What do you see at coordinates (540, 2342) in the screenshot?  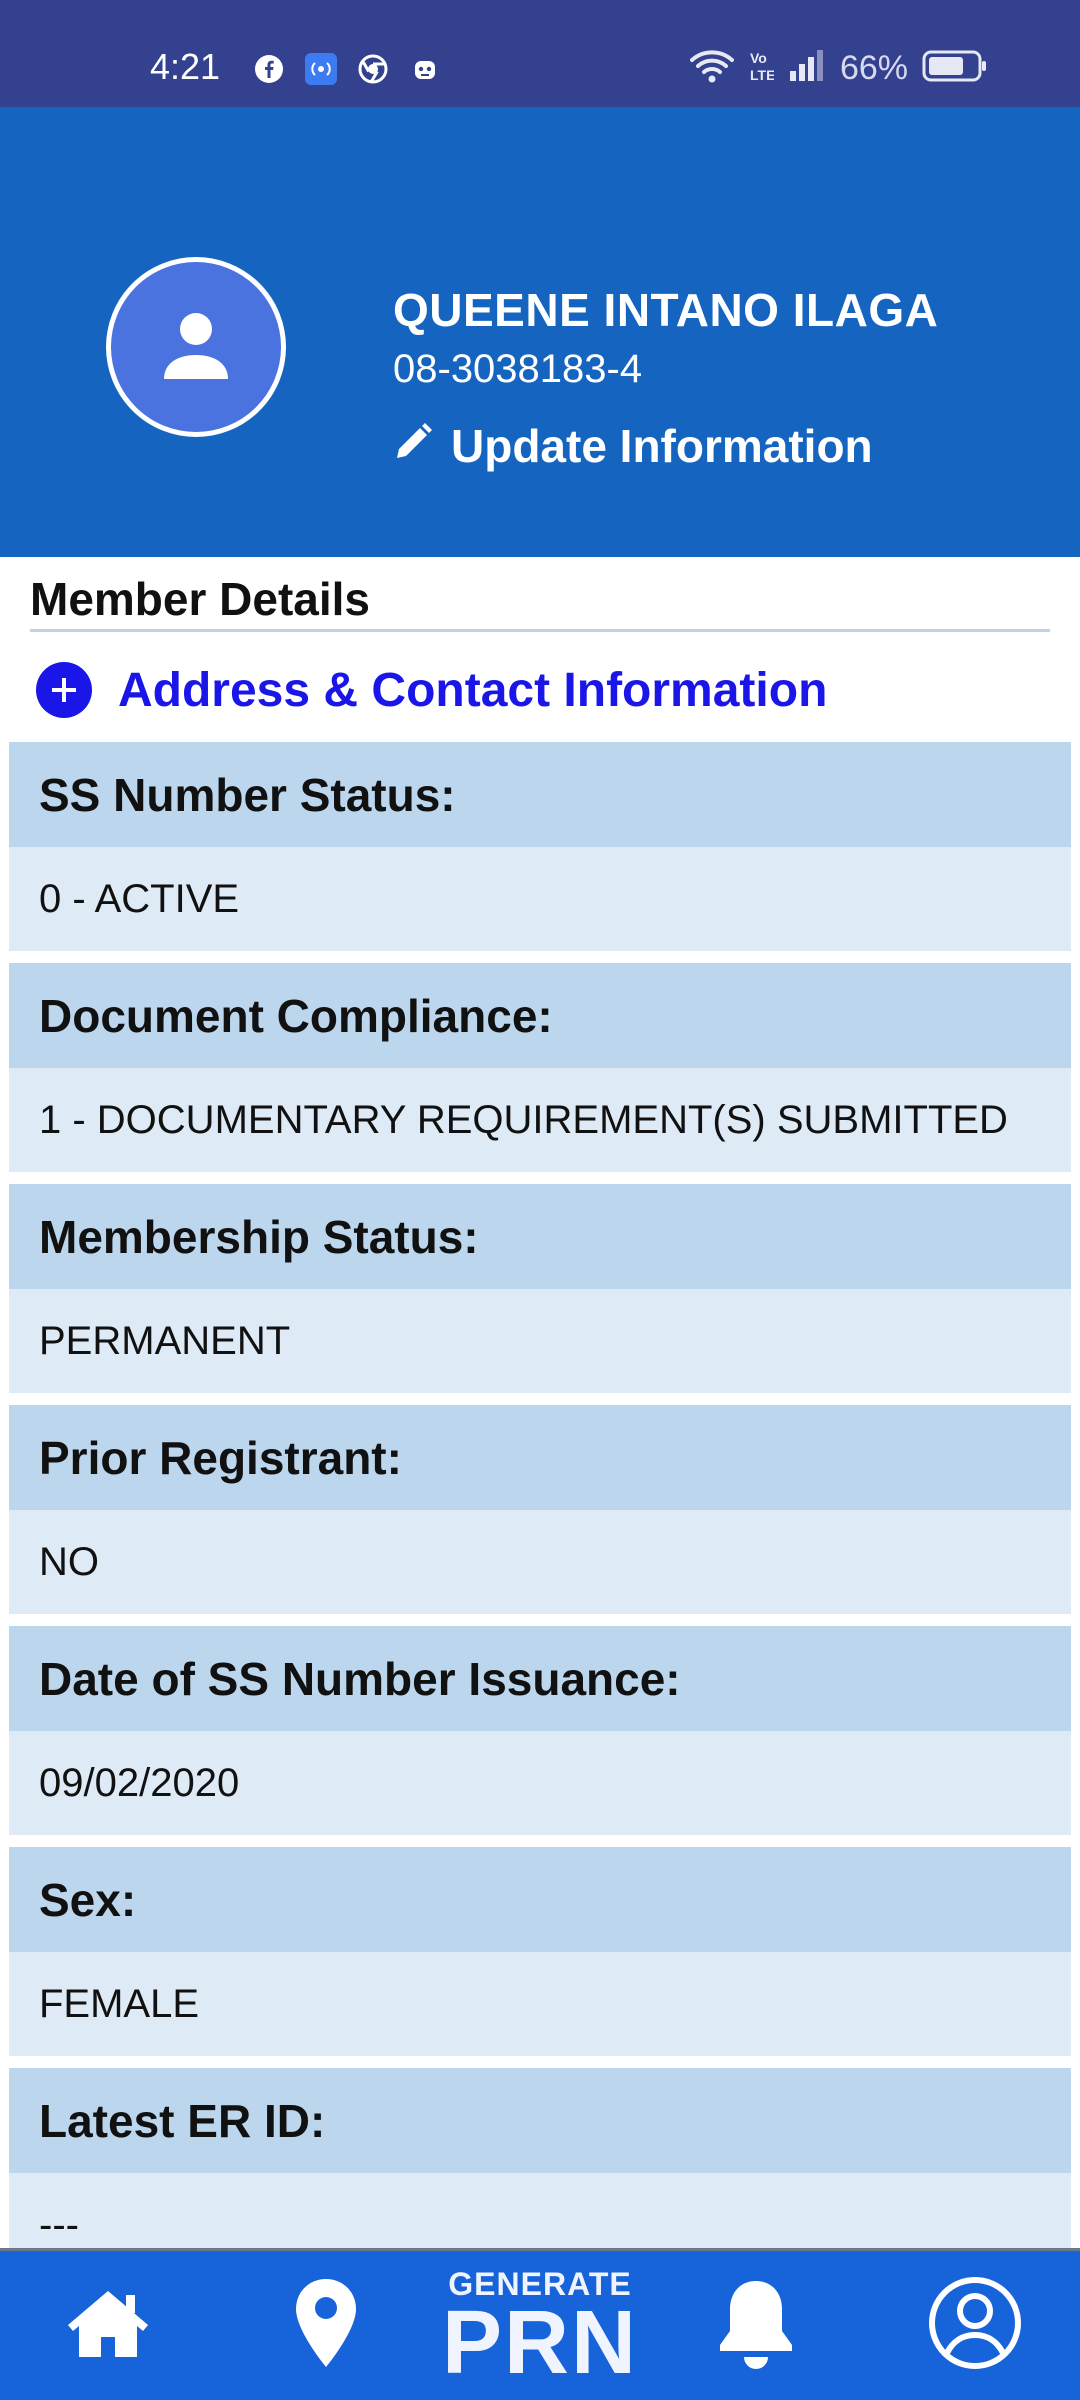 I see `prn-label: PRN` at bounding box center [540, 2342].